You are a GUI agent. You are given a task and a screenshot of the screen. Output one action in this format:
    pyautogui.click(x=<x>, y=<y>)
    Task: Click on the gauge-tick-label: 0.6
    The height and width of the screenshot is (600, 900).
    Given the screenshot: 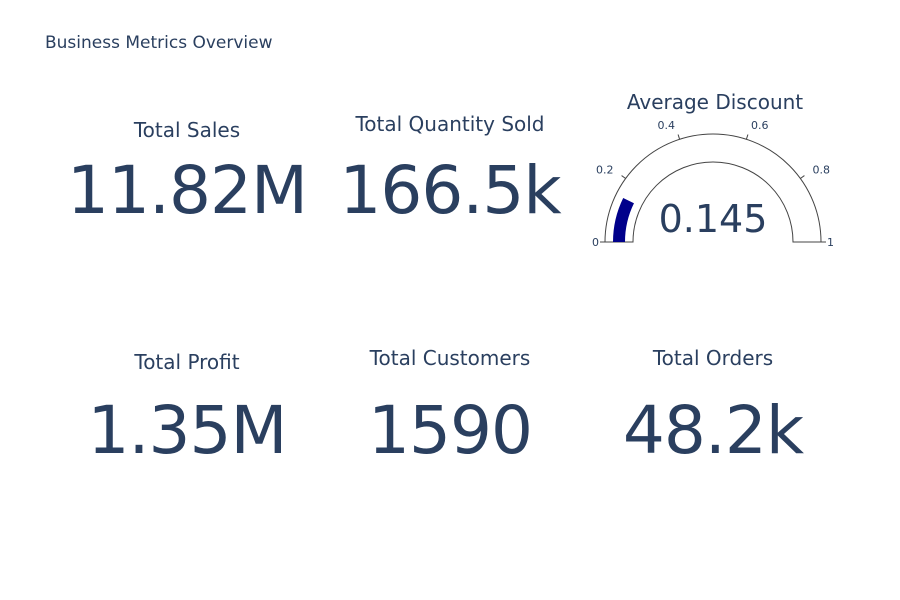 What is the action you would take?
    pyautogui.click(x=760, y=125)
    